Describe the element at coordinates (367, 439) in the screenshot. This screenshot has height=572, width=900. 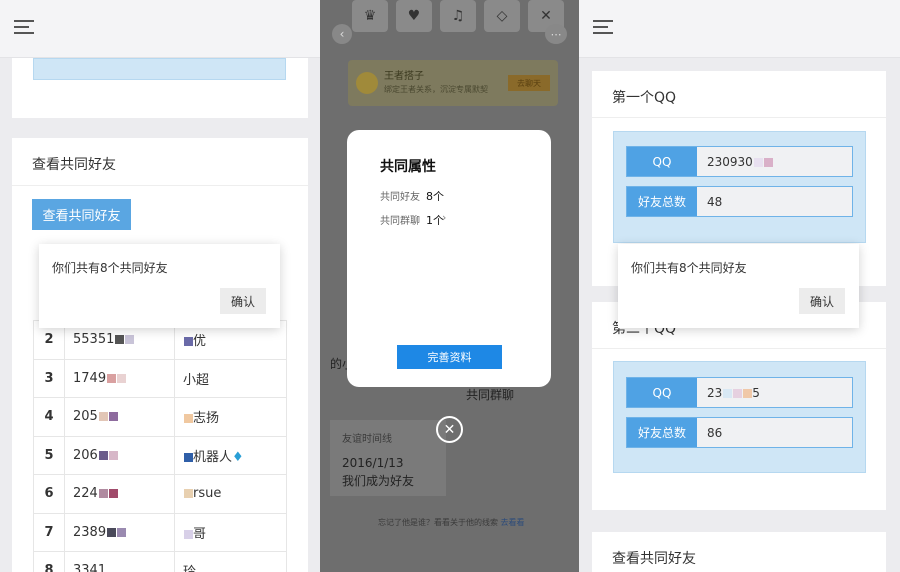
I see `timeline-label: 友谊时间线` at that location.